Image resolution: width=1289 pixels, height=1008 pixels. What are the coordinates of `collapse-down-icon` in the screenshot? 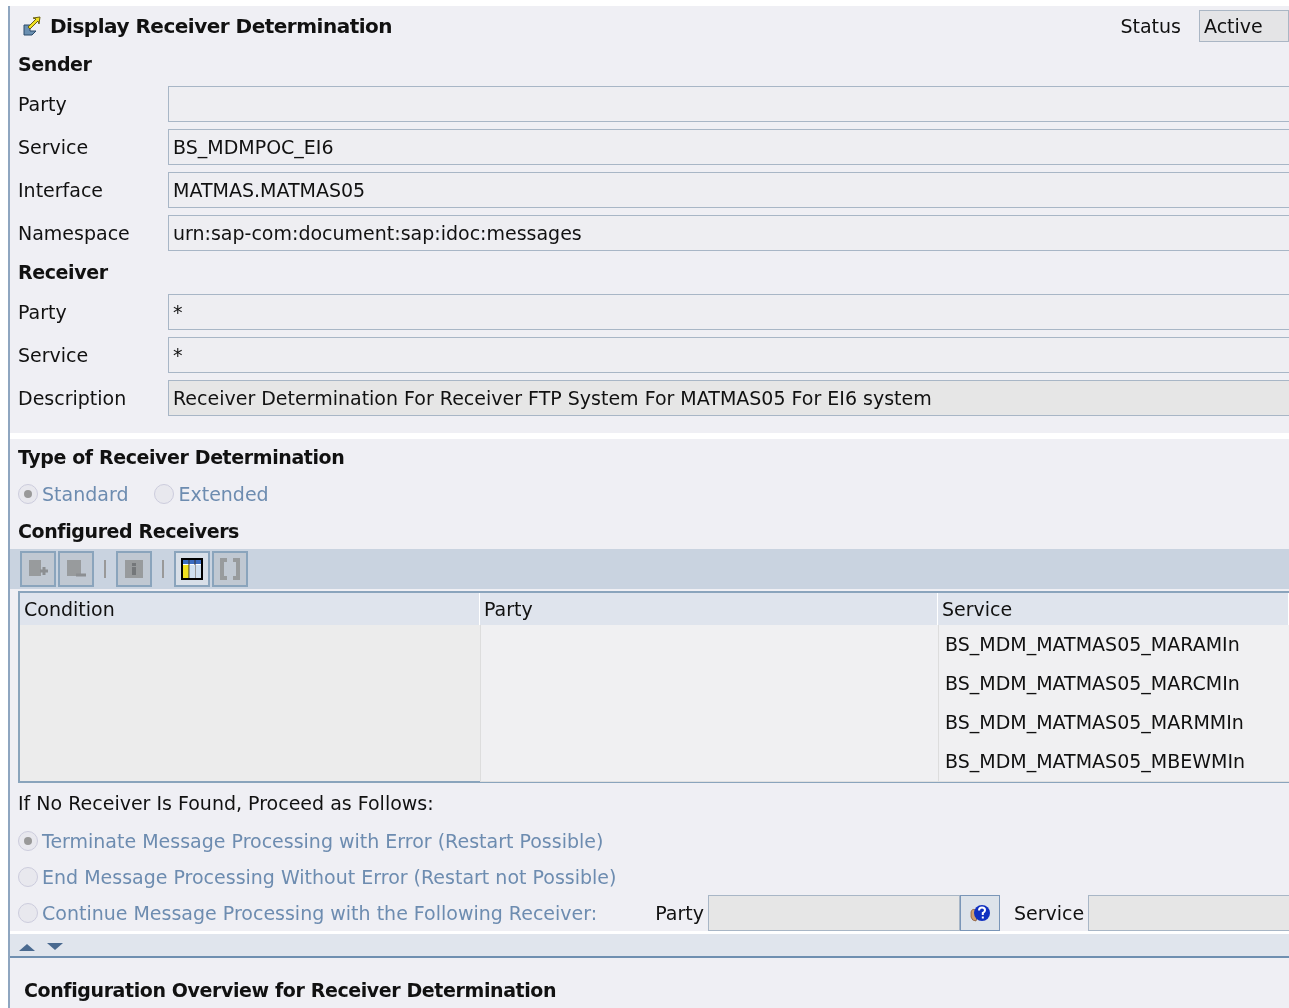 It's located at (55, 947).